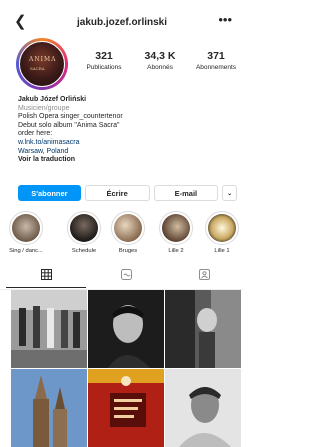 The width and height of the screenshot is (320, 447). Describe the element at coordinates (225, 19) in the screenshot. I see `more-dots-icon: •••` at that location.